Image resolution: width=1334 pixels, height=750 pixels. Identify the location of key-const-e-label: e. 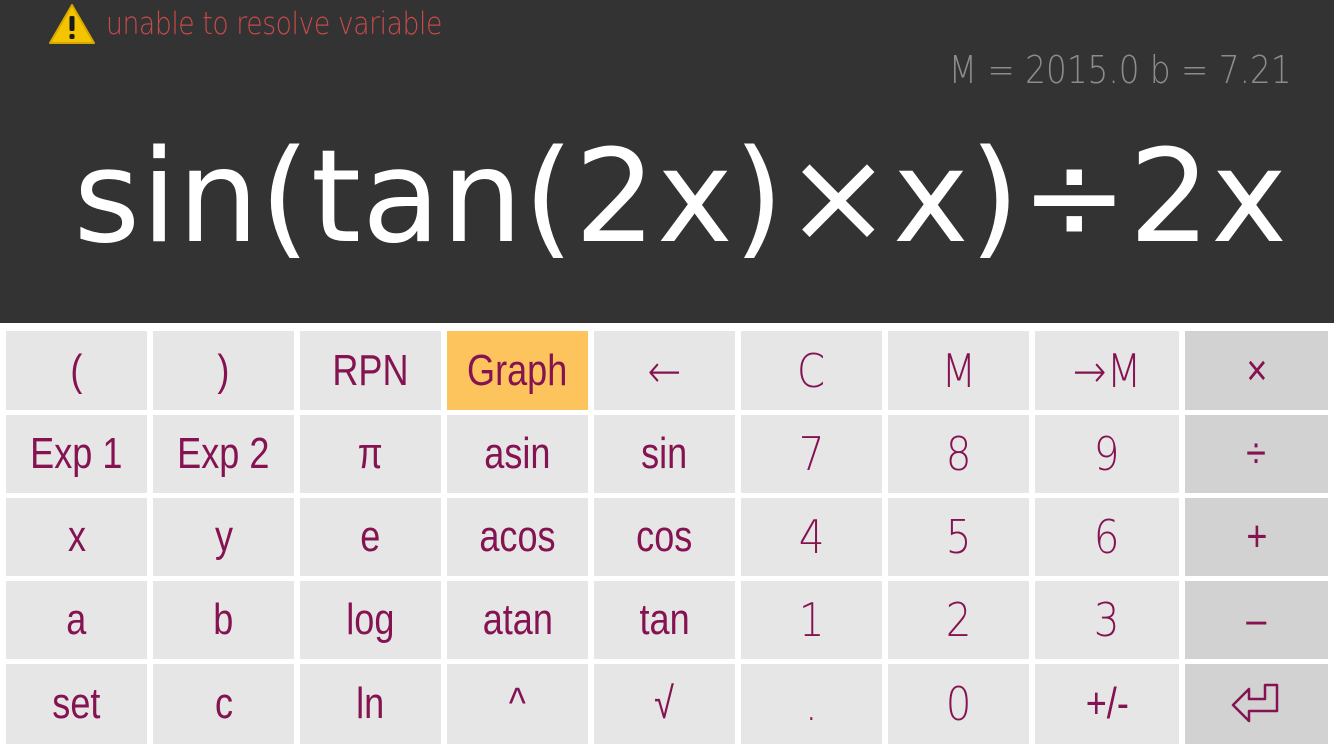
(370, 536).